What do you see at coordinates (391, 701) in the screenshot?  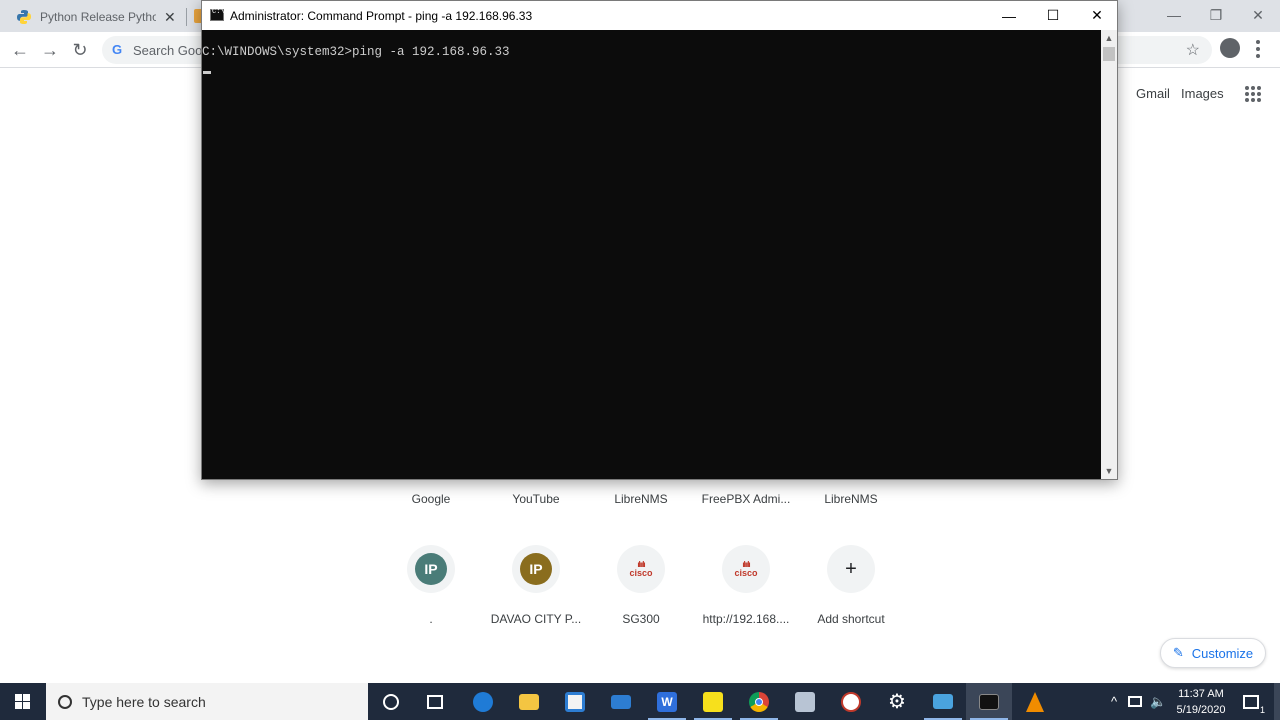 I see `cortana-icon` at bounding box center [391, 701].